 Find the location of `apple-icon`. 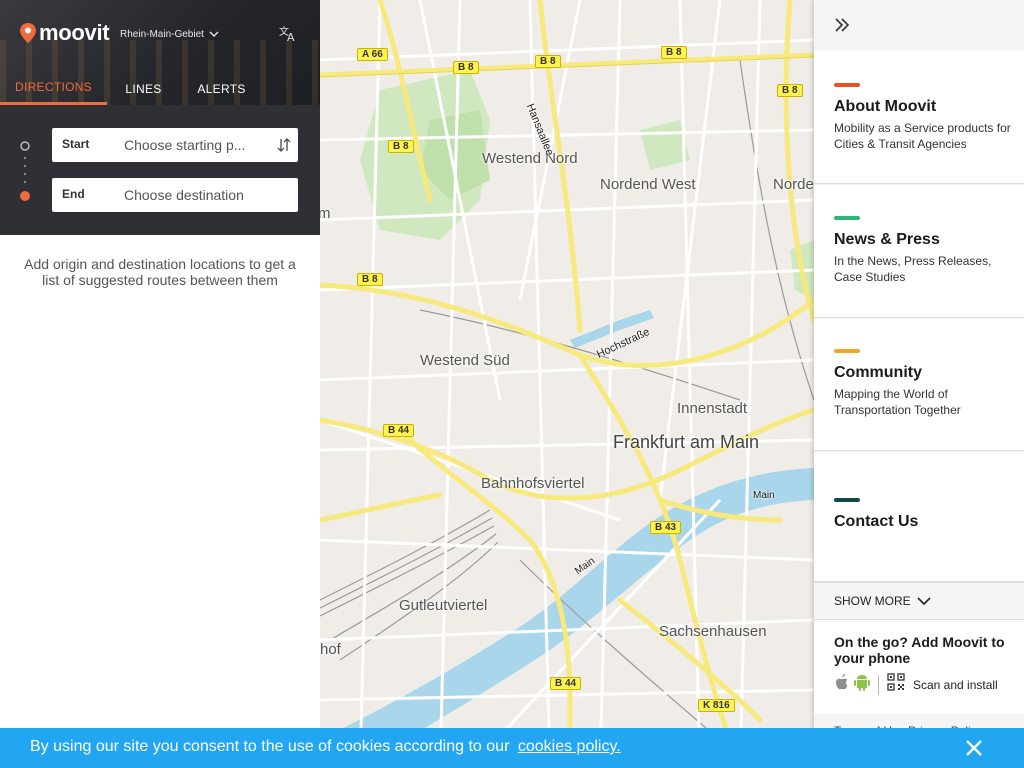

apple-icon is located at coordinates (842, 684).